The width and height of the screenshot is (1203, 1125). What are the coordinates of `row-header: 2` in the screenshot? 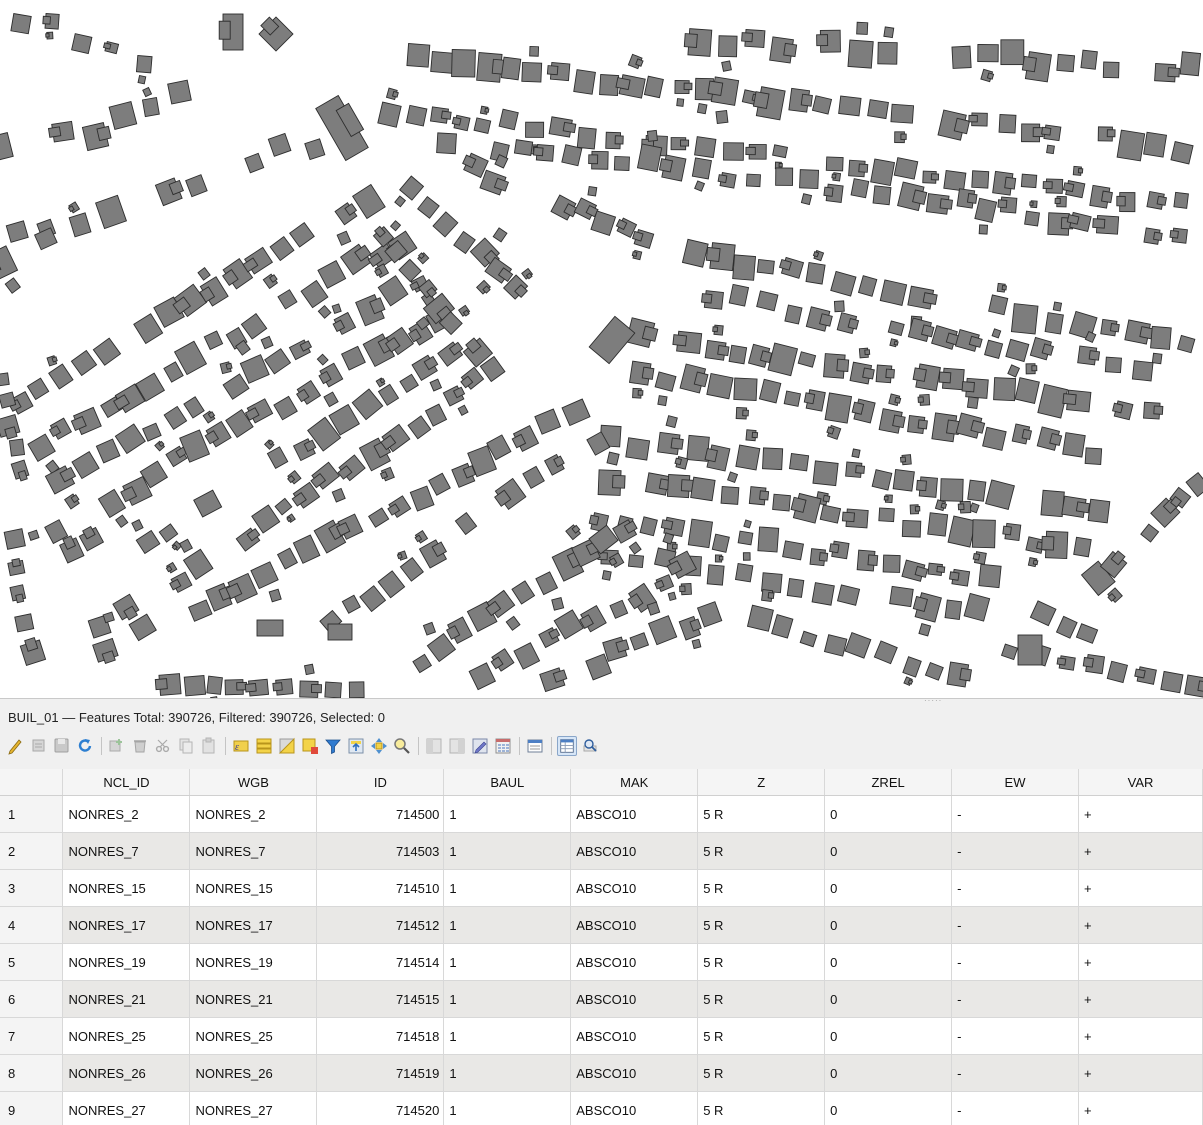 It's located at (31, 851).